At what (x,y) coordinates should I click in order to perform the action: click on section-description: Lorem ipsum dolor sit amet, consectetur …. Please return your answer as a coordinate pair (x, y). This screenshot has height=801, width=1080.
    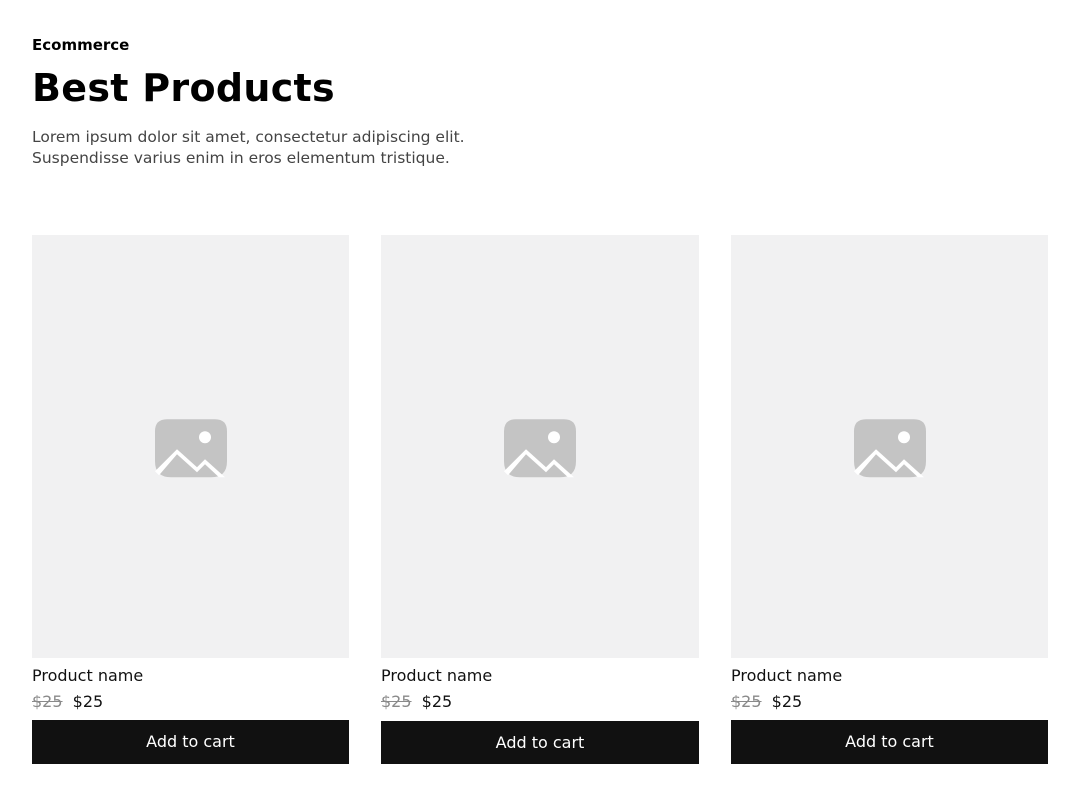
    Looking at the image, I should click on (292, 148).